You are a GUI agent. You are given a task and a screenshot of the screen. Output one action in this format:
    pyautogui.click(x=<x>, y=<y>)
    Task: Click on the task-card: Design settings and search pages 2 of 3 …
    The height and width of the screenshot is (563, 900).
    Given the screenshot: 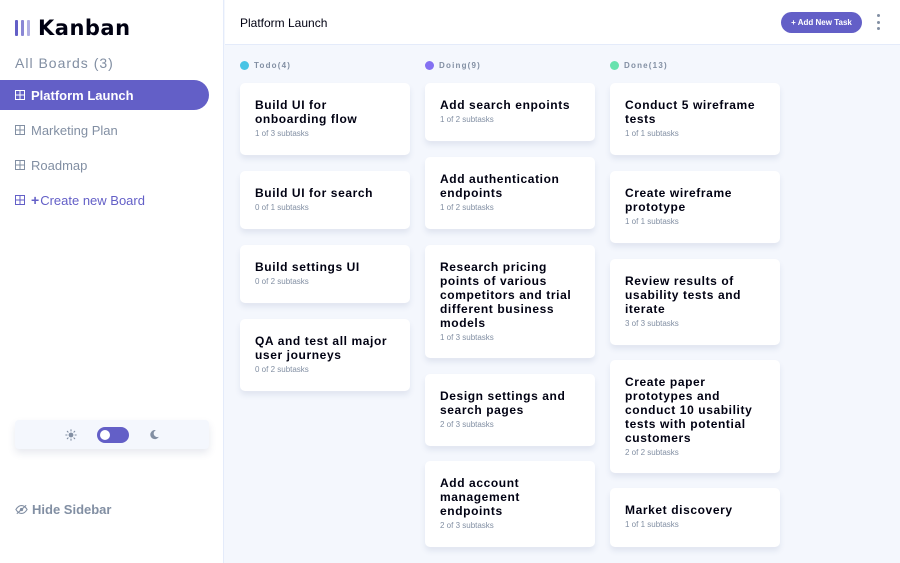 What is the action you would take?
    pyautogui.click(x=510, y=410)
    